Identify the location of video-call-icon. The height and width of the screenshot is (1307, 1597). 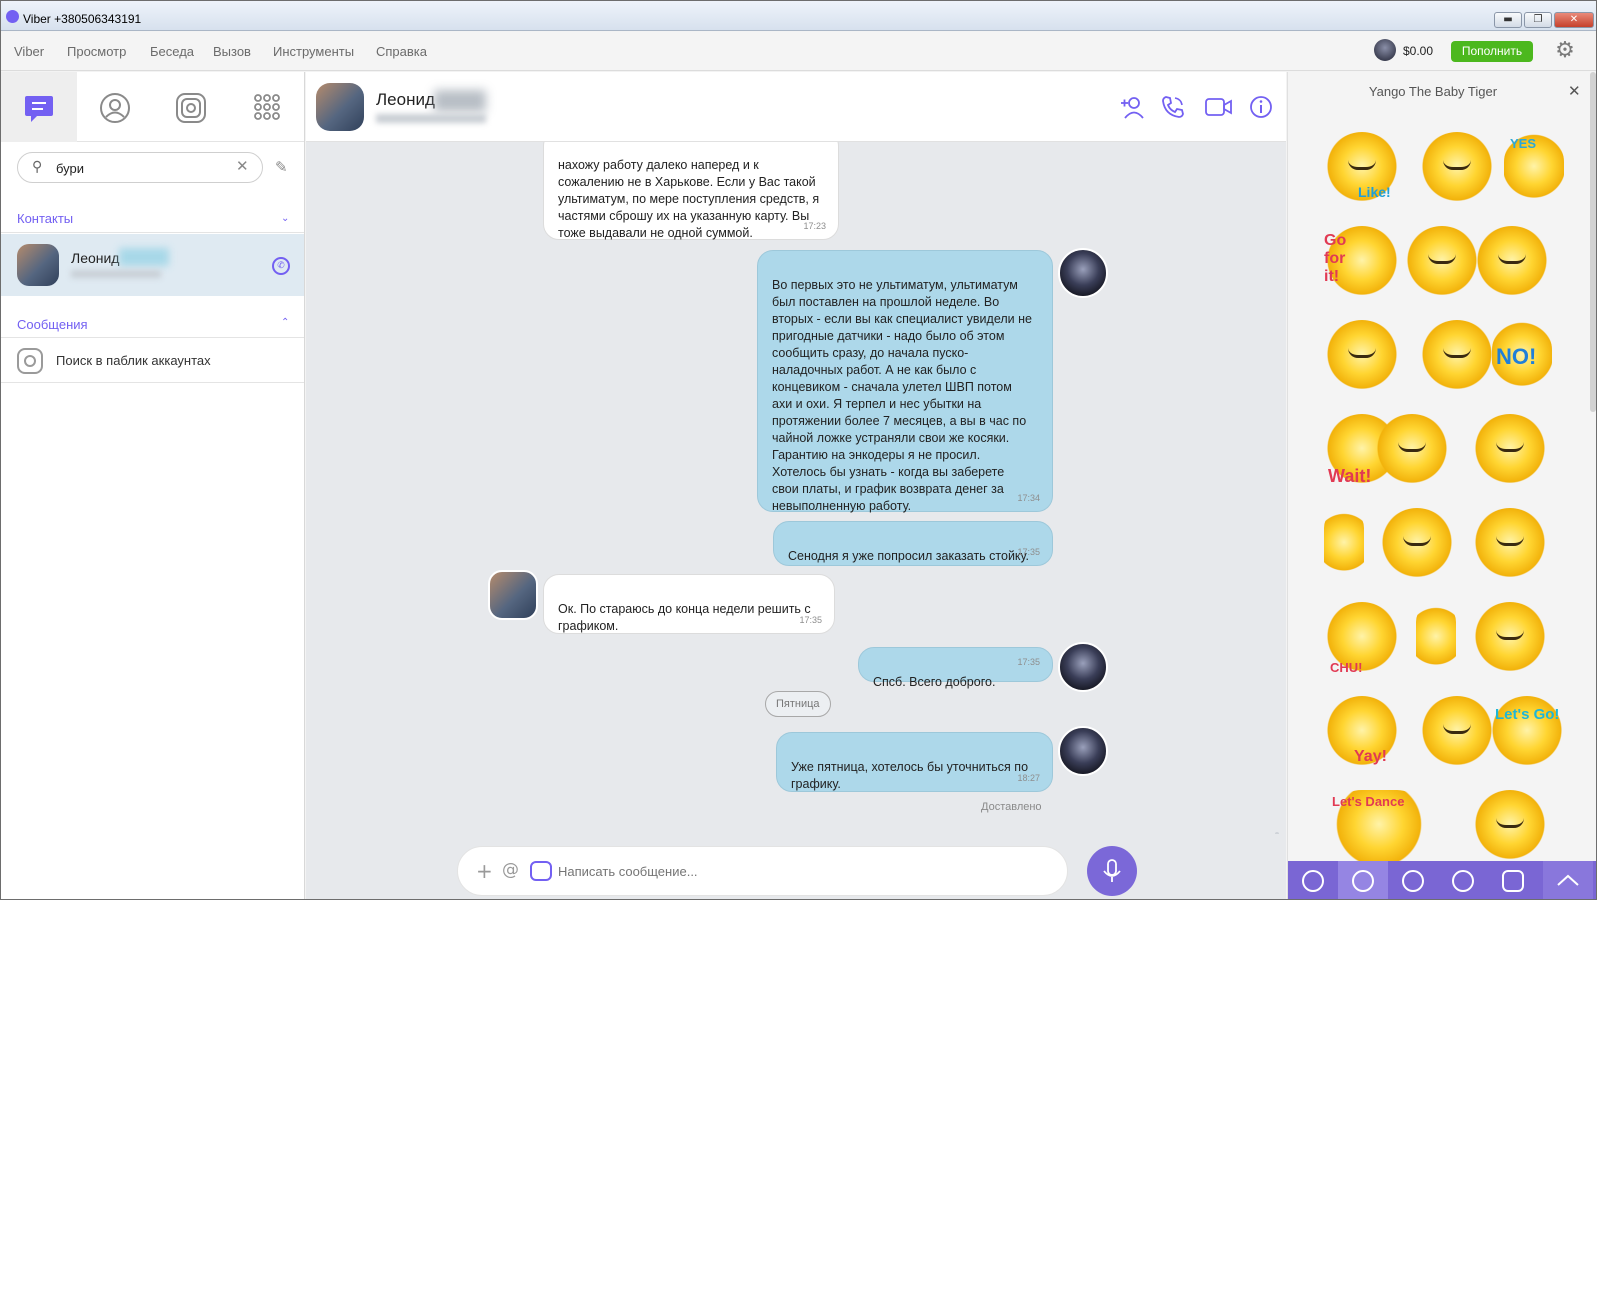
(1219, 107).